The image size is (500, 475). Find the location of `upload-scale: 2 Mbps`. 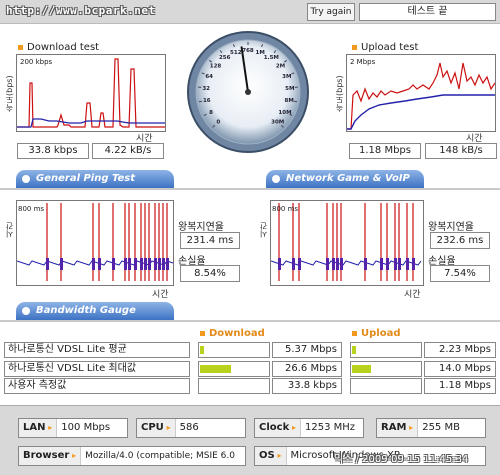

upload-scale: 2 Mbps is located at coordinates (363, 62).